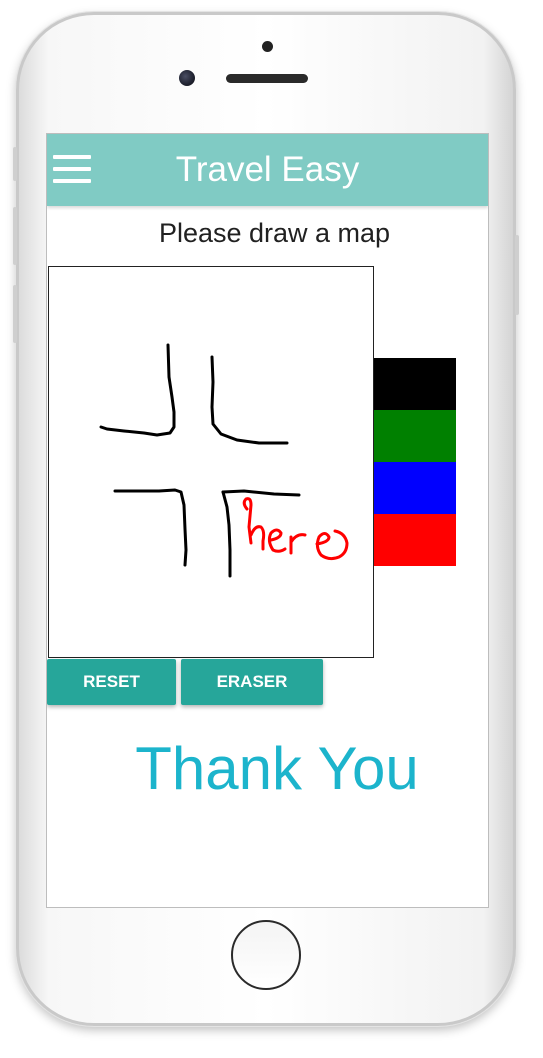 Image resolution: width=543 pixels, height=1058 pixels. What do you see at coordinates (267, 46) in the screenshot?
I see `proximity-sensor` at bounding box center [267, 46].